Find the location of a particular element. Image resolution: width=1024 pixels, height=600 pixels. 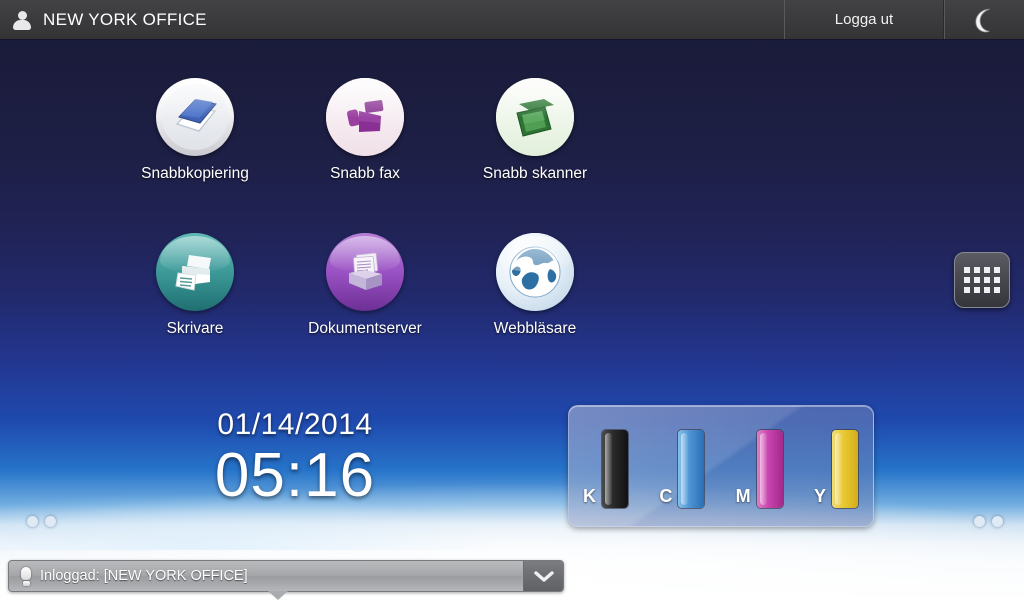

toner-level-magenta: M is located at coordinates (760, 469).